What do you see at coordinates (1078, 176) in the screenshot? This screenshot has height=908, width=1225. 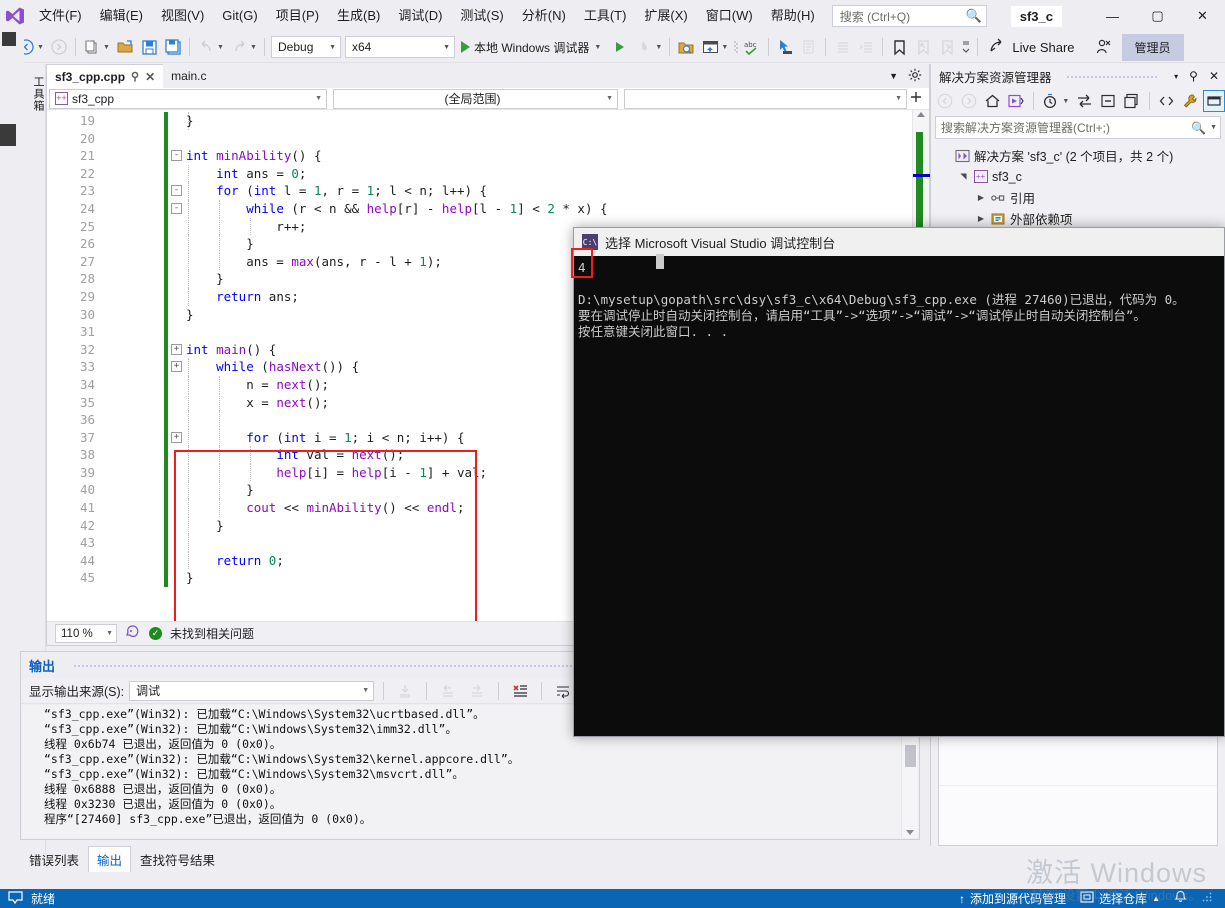 I see `solution-tree-node: ◢ ++ sf3_c` at bounding box center [1078, 176].